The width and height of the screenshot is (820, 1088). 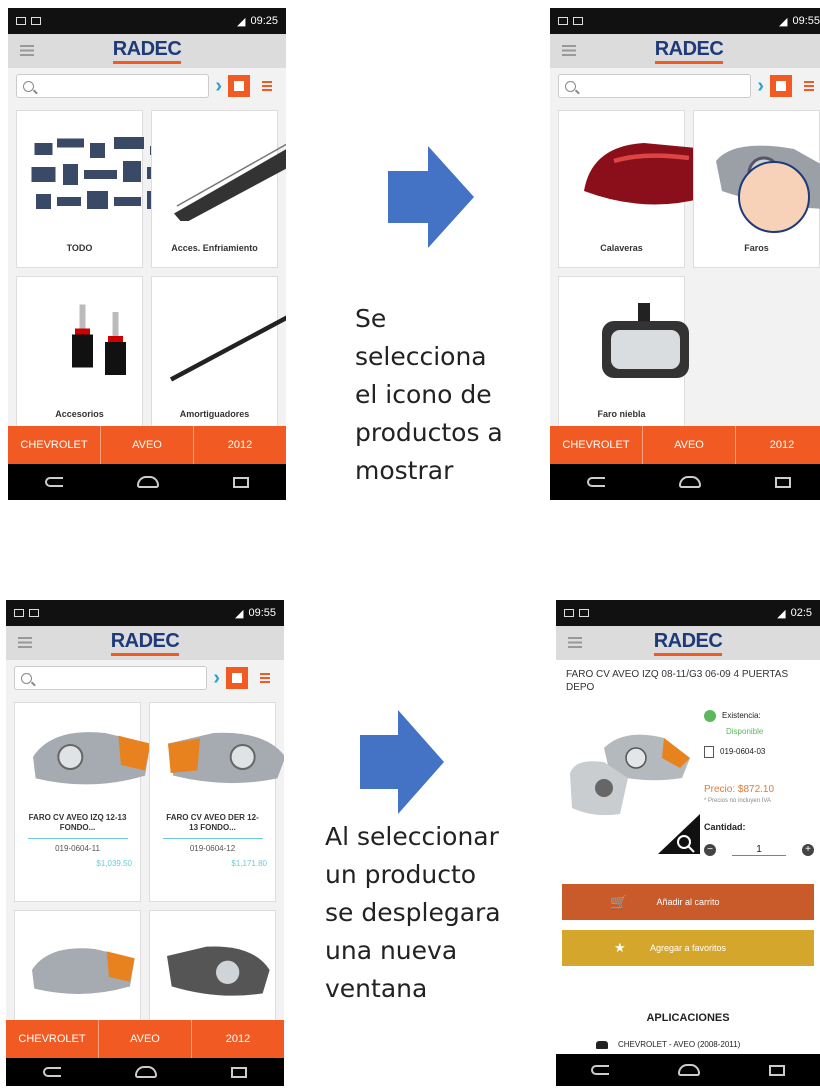 What do you see at coordinates (114, 863) in the screenshot?
I see `product-price: $1,039.50` at bounding box center [114, 863].